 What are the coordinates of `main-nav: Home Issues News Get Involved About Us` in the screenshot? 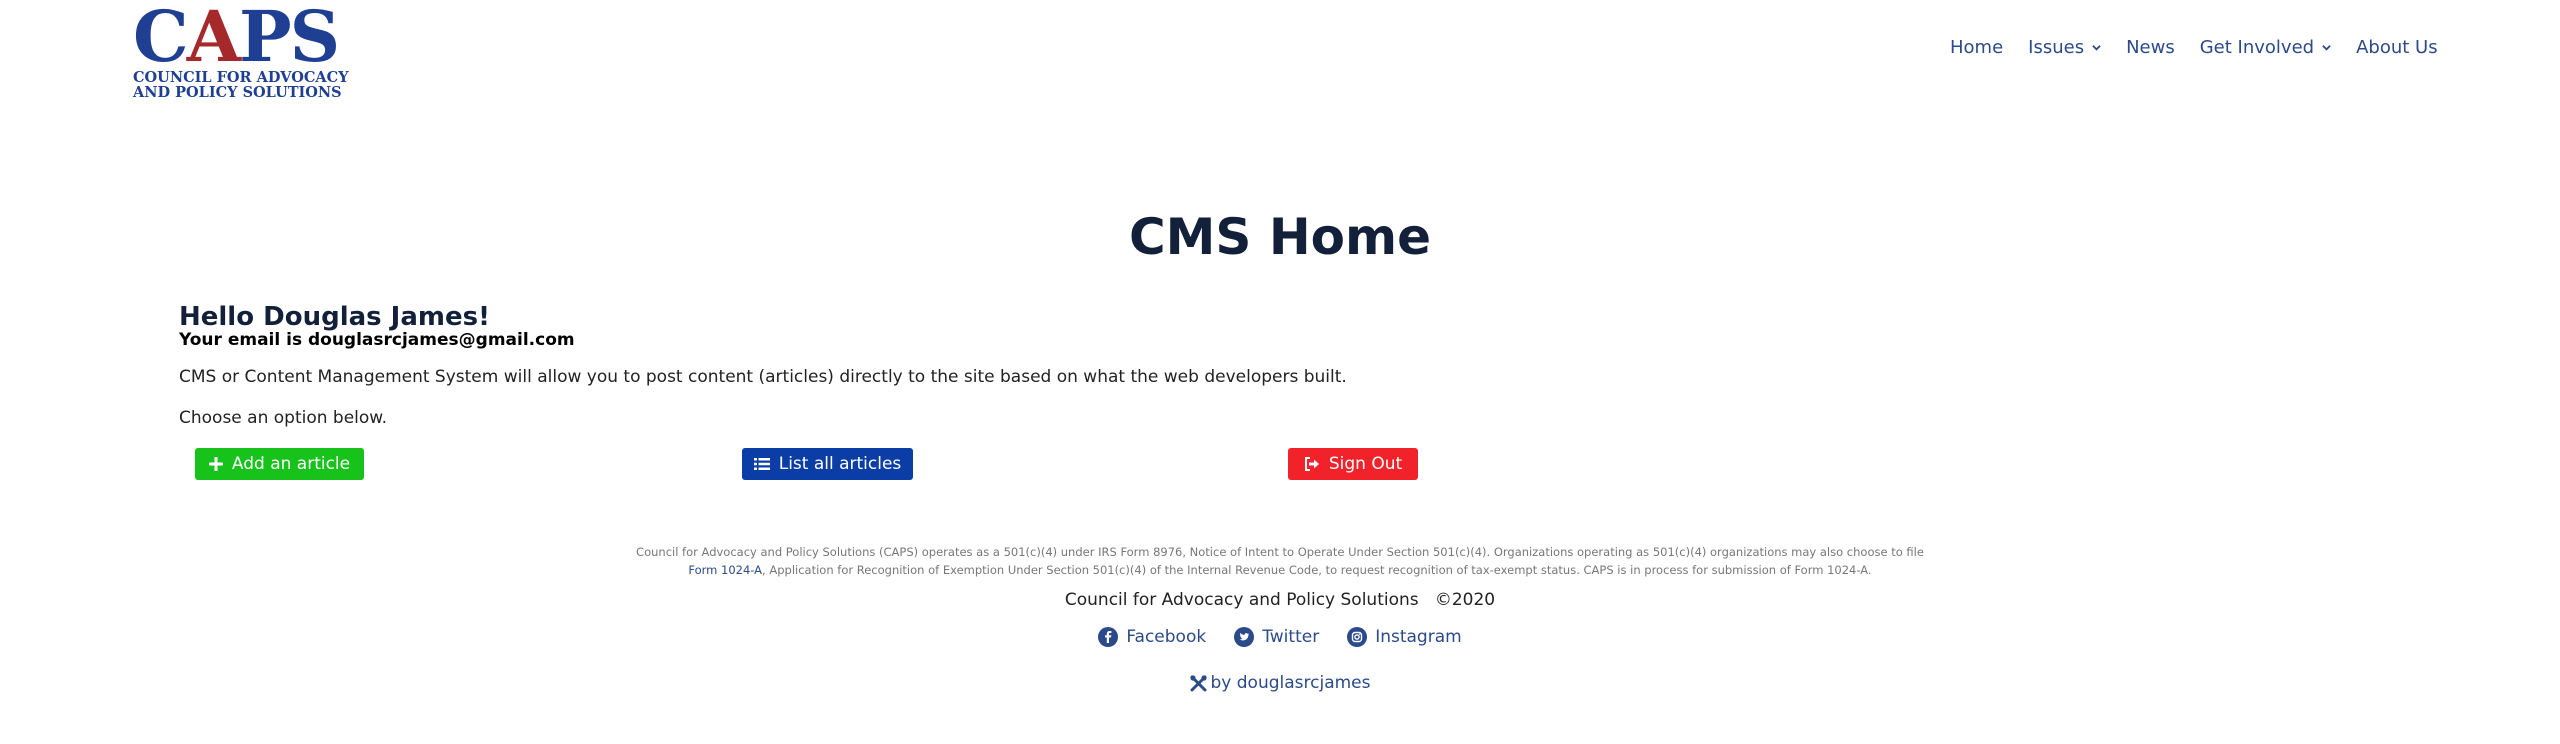 It's located at (2206, 47).